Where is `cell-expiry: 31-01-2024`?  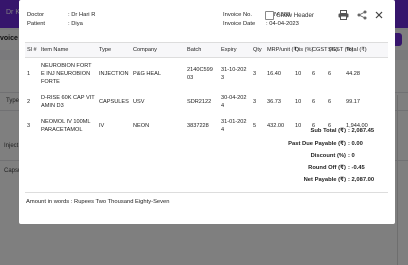 cell-expiry: 31-01-2024 is located at coordinates (234, 126).